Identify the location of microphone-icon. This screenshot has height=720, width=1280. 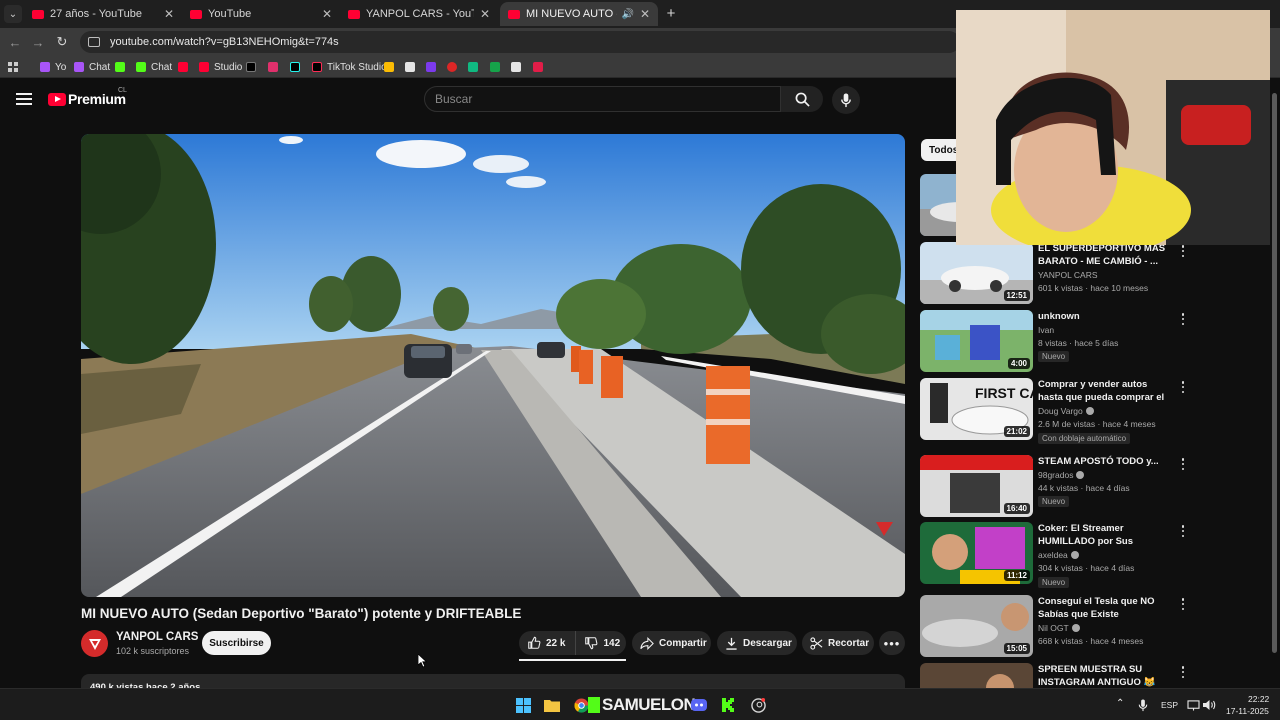
(1143, 705).